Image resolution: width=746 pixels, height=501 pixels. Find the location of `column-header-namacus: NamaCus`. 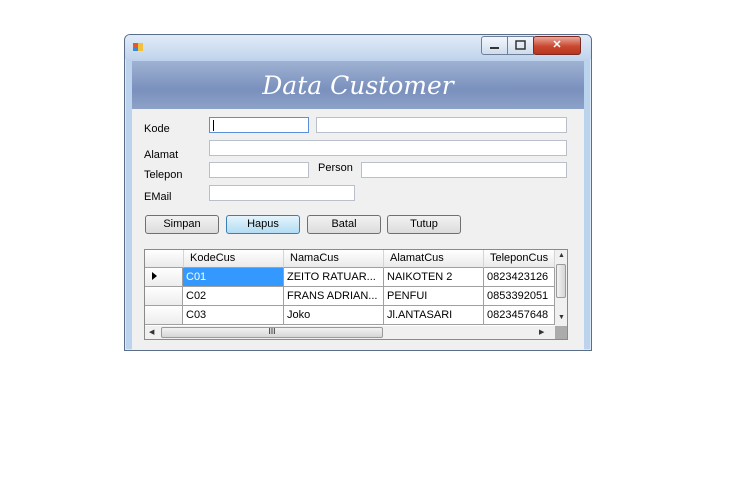

column-header-namacus: NamaCus is located at coordinates (334, 259).